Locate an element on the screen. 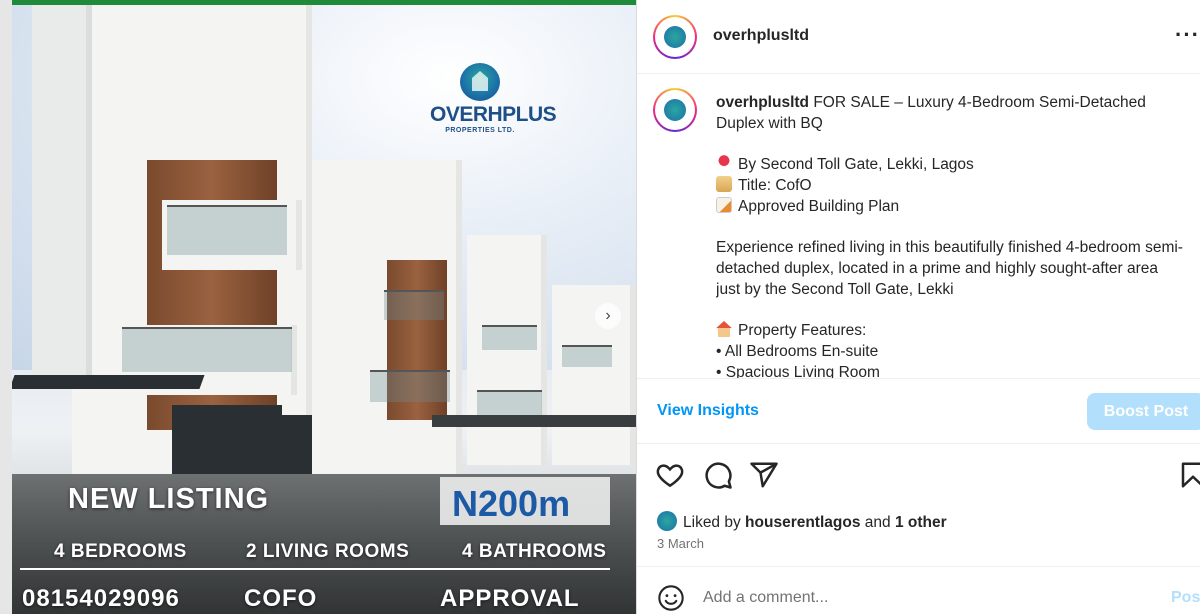 The width and height of the screenshot is (1200, 614). liker-username: houserentlagos is located at coordinates (802, 522).